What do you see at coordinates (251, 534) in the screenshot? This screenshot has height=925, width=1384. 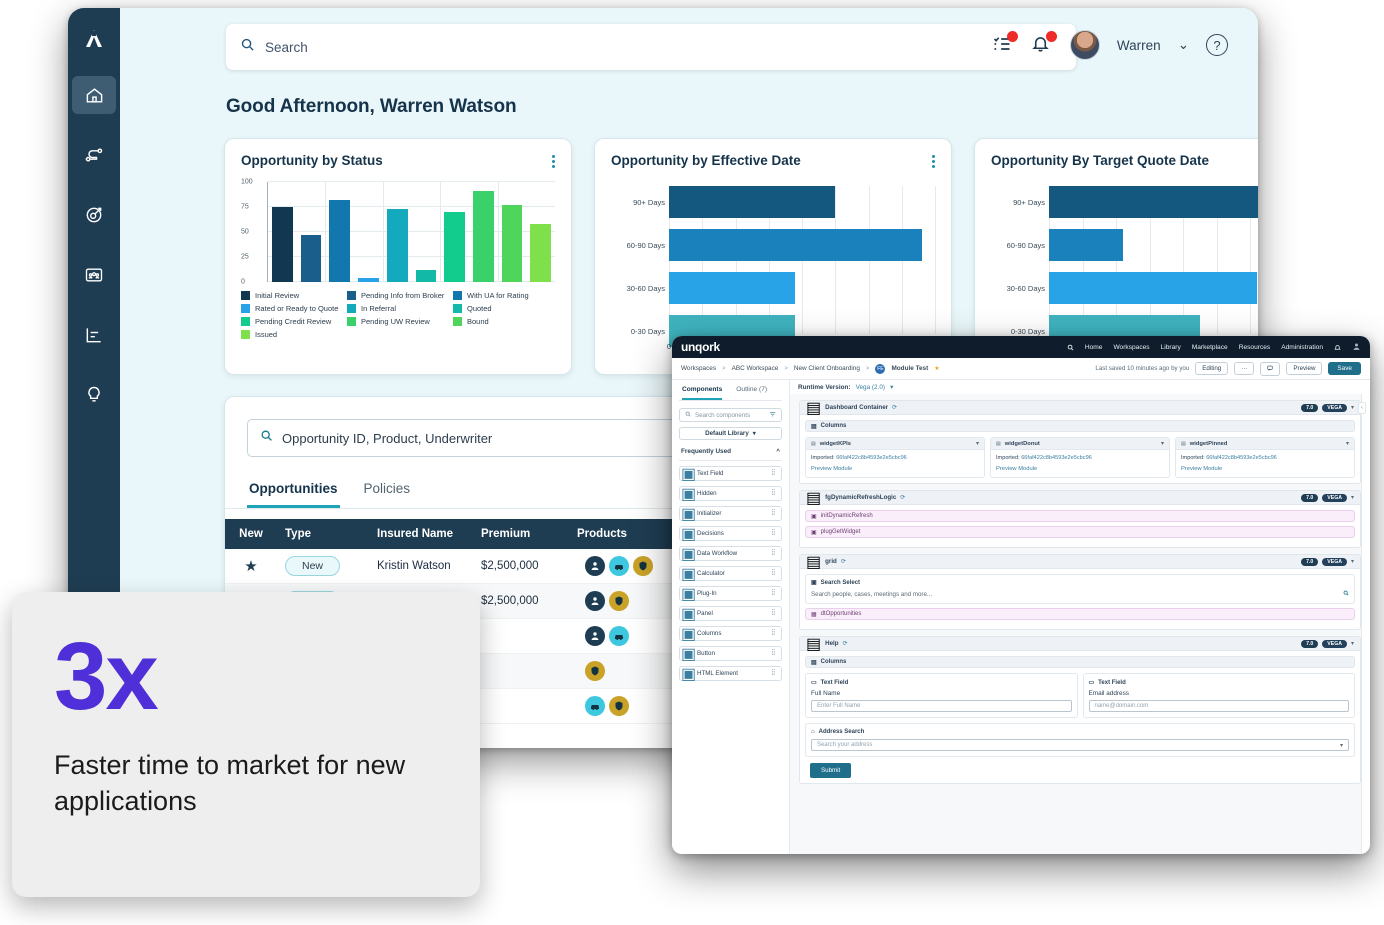 I see `column-header: New` at bounding box center [251, 534].